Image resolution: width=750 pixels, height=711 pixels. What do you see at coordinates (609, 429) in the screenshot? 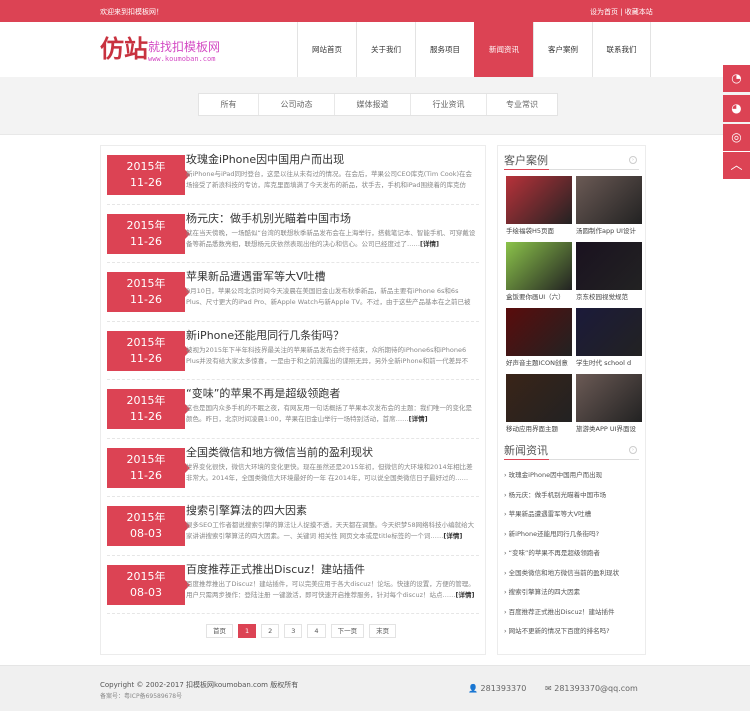
I see `case-caption: 旅游类APP UI界面设` at bounding box center [609, 429].